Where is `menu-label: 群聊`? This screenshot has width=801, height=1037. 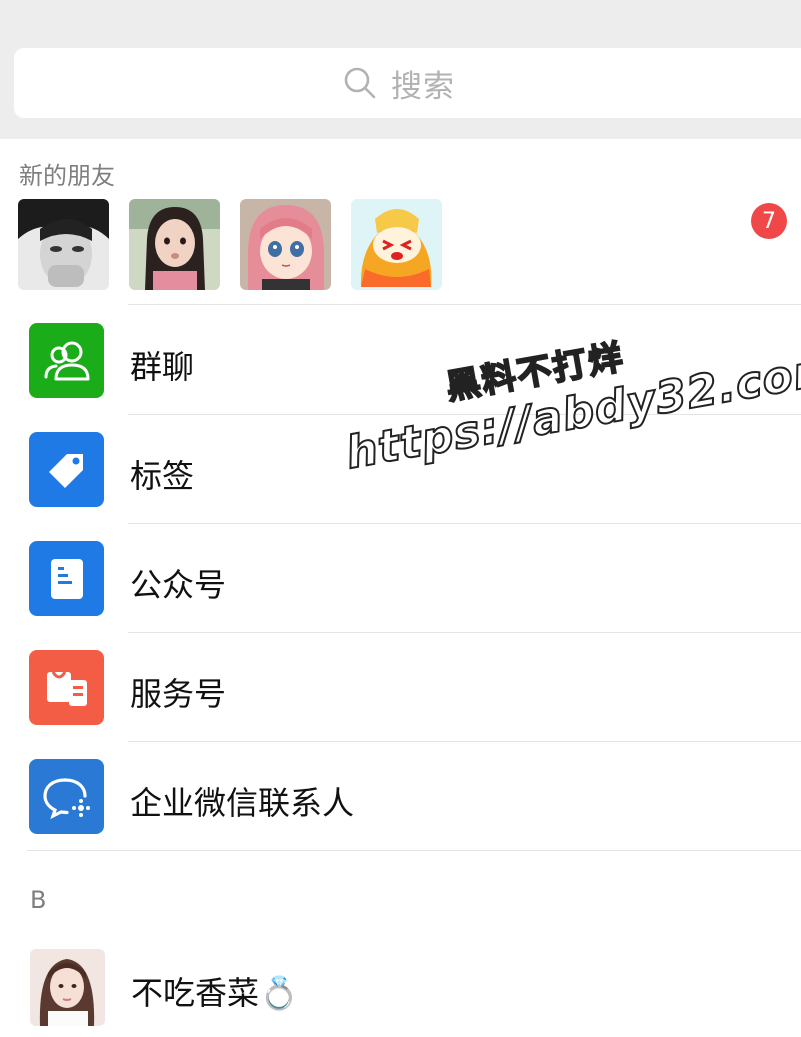
menu-label: 群聊 is located at coordinates (162, 367).